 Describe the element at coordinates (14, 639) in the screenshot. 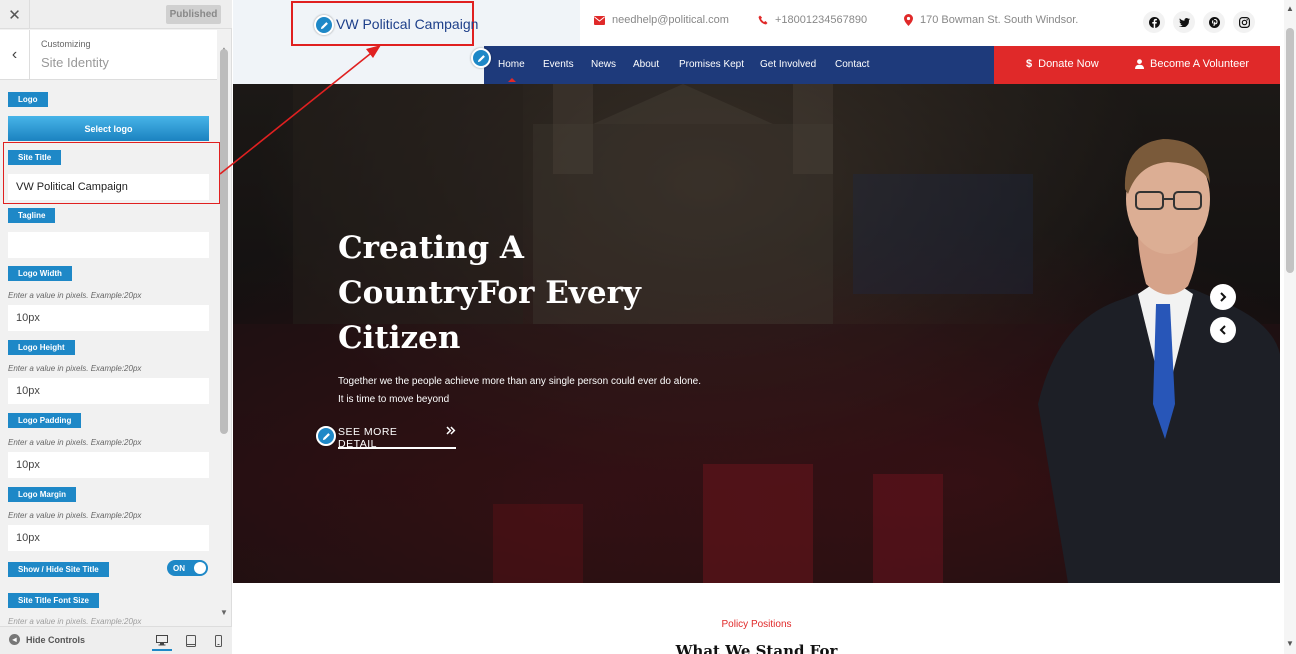

I see `collapse-icon: ◂` at that location.